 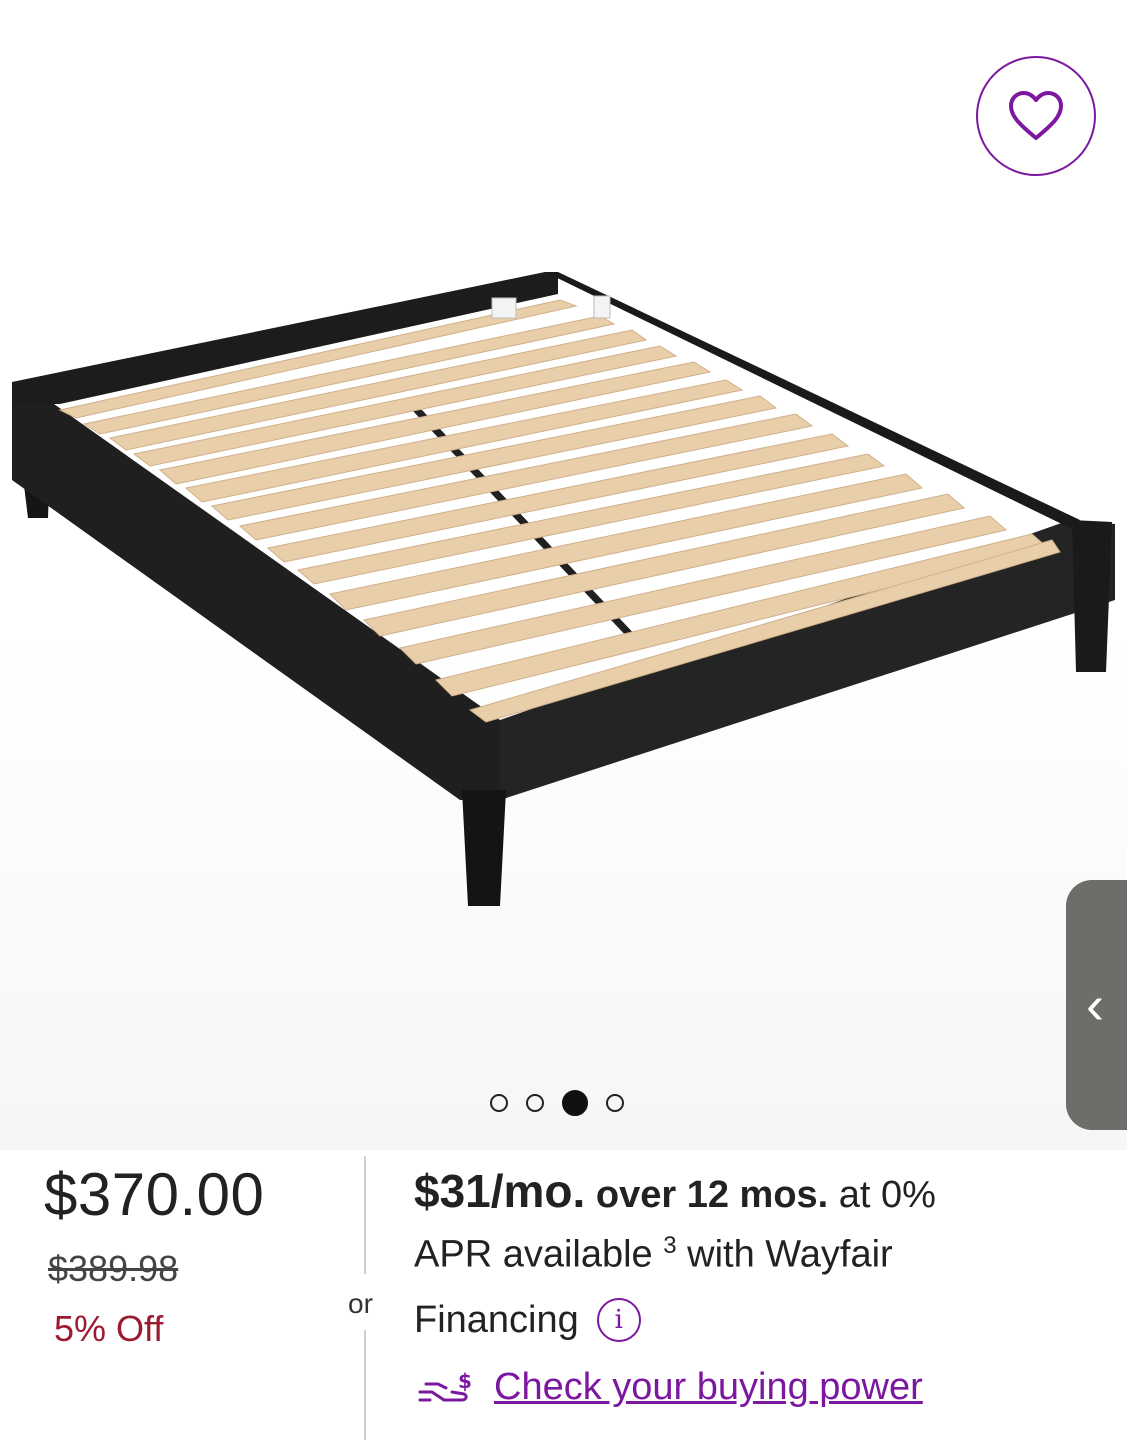 I want to click on current-price: $370.00, so click(x=154, y=1194).